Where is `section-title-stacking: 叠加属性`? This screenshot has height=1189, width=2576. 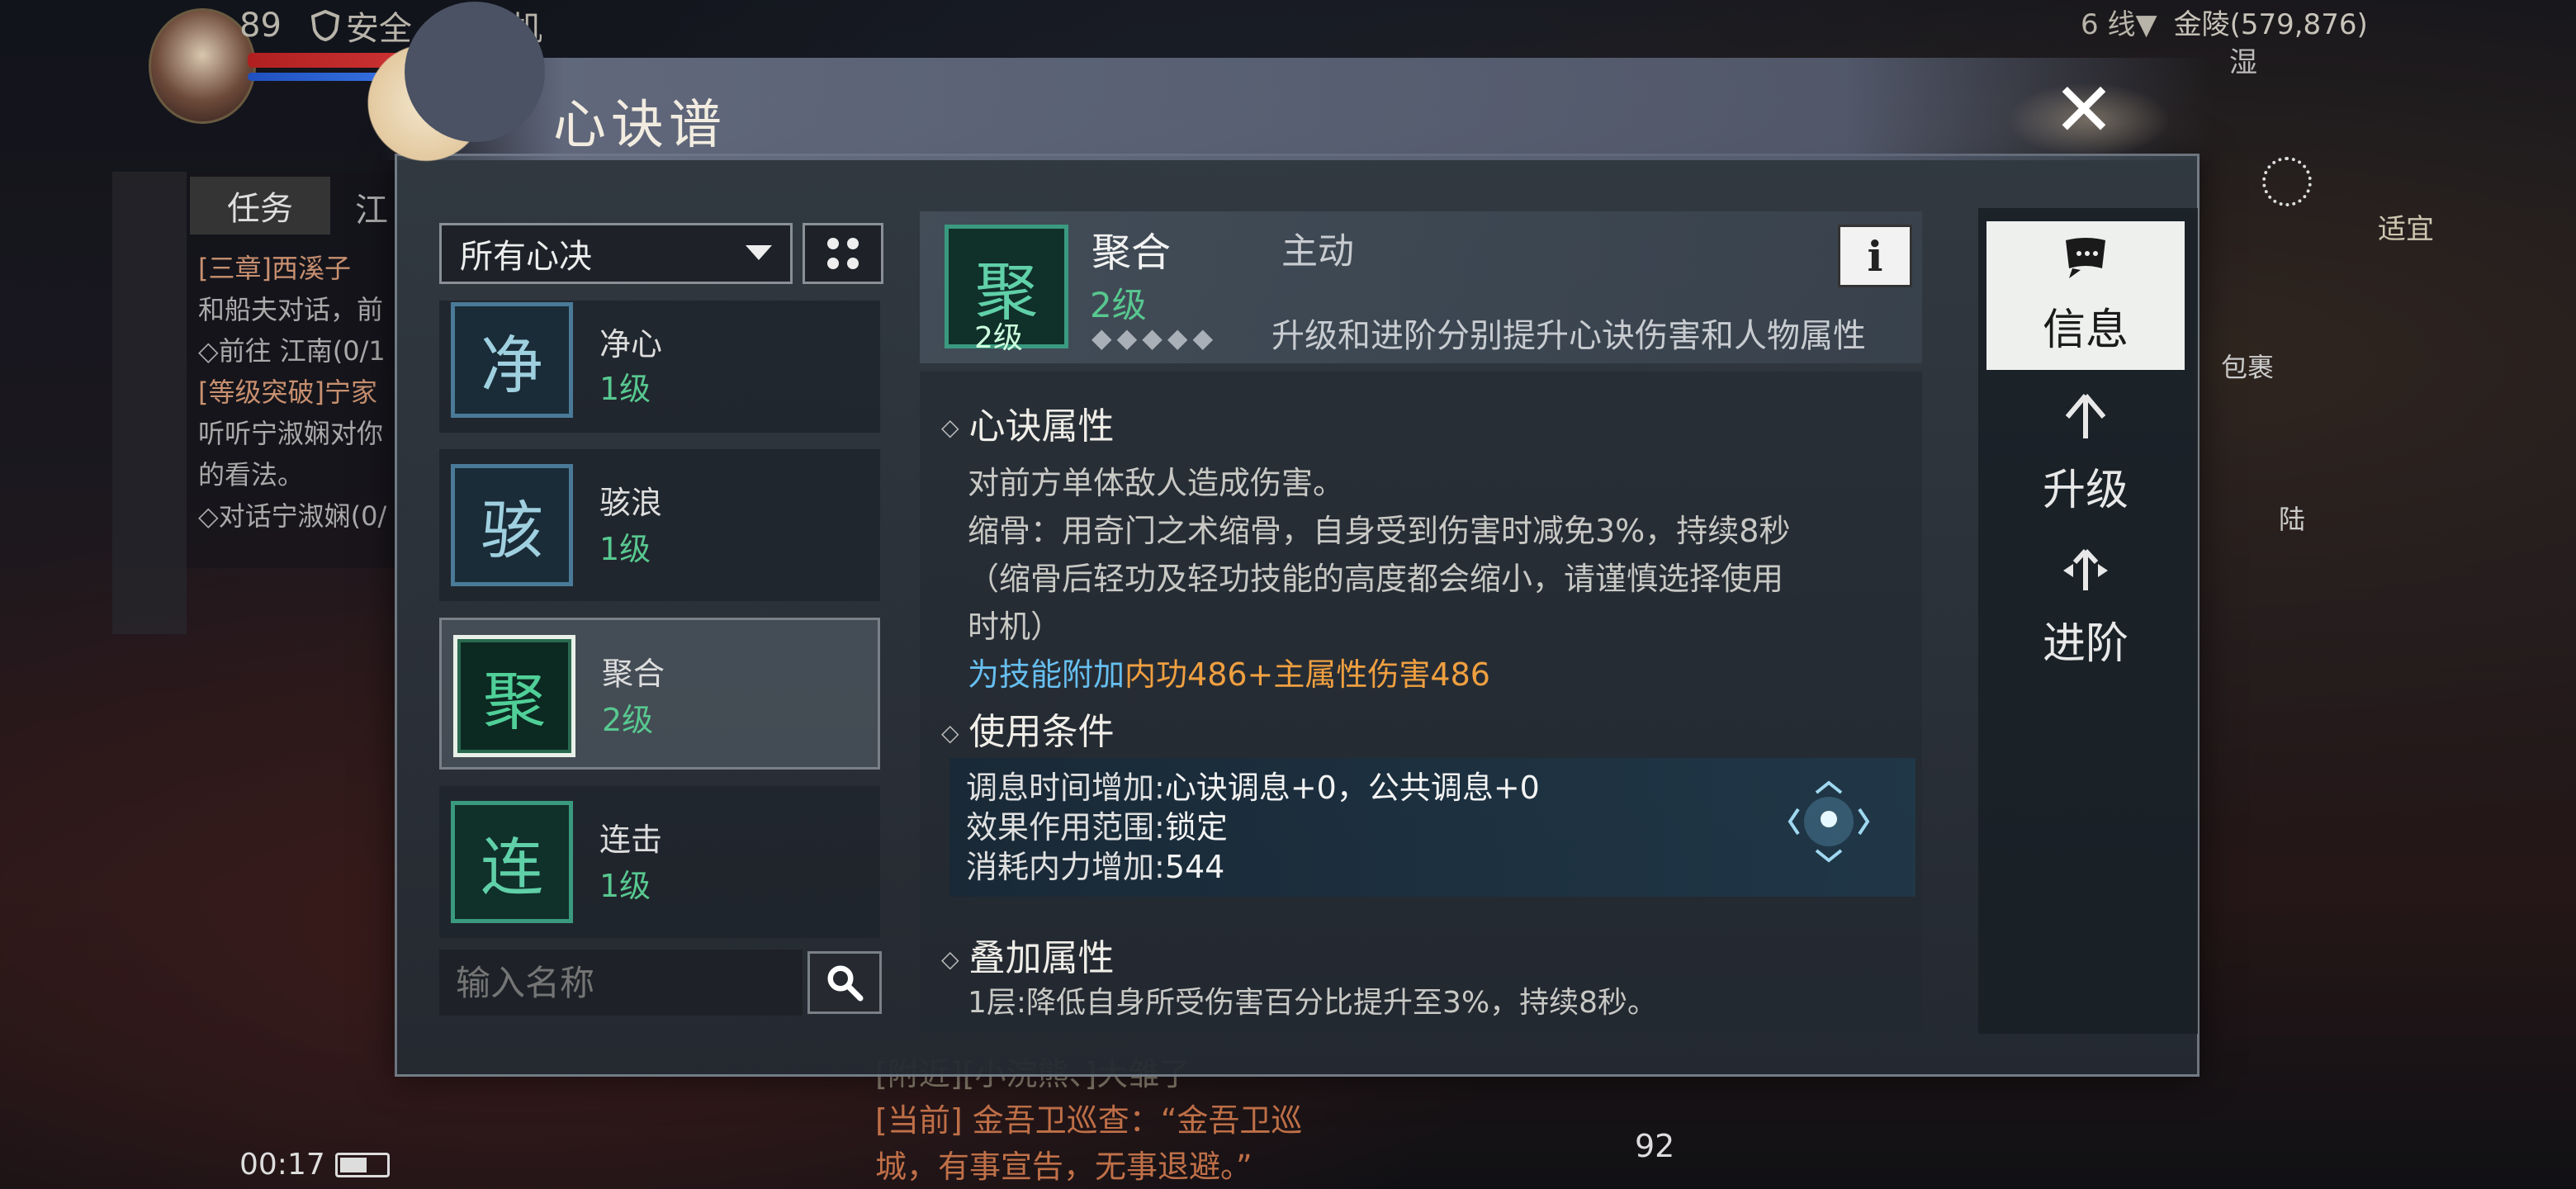
section-title-stacking: 叠加属性 is located at coordinates (1028, 954).